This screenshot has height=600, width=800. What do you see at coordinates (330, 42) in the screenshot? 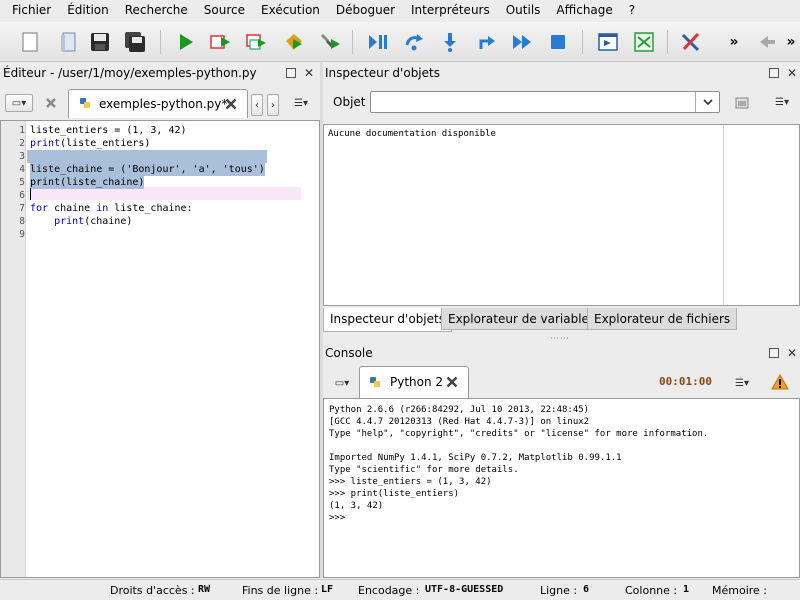
I see `debug-icon` at bounding box center [330, 42].